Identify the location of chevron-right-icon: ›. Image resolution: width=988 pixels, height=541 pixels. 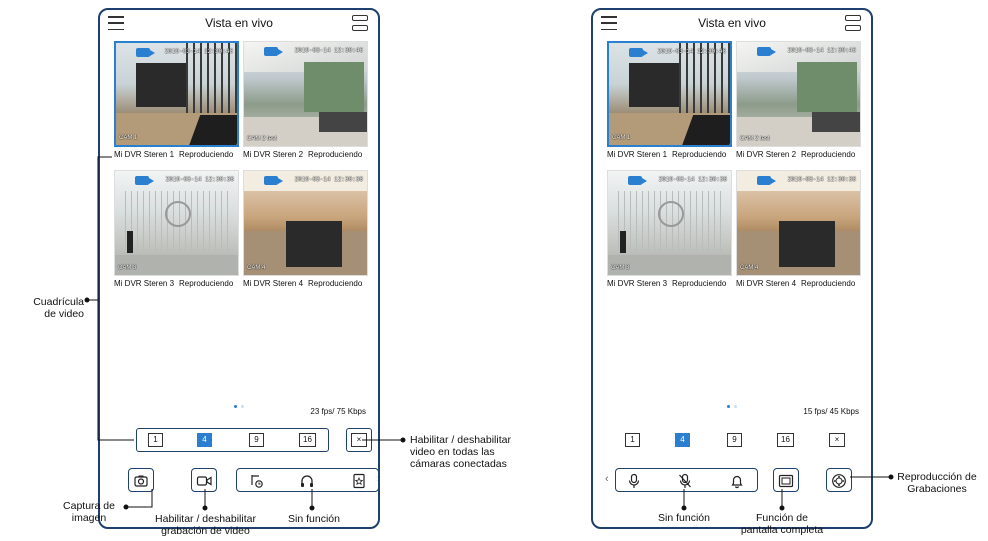
(377, 479).